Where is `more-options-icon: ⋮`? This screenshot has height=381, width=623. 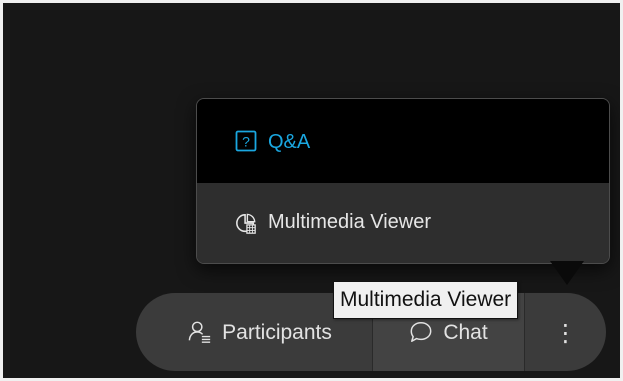
more-options-icon: ⋮ is located at coordinates (565, 333).